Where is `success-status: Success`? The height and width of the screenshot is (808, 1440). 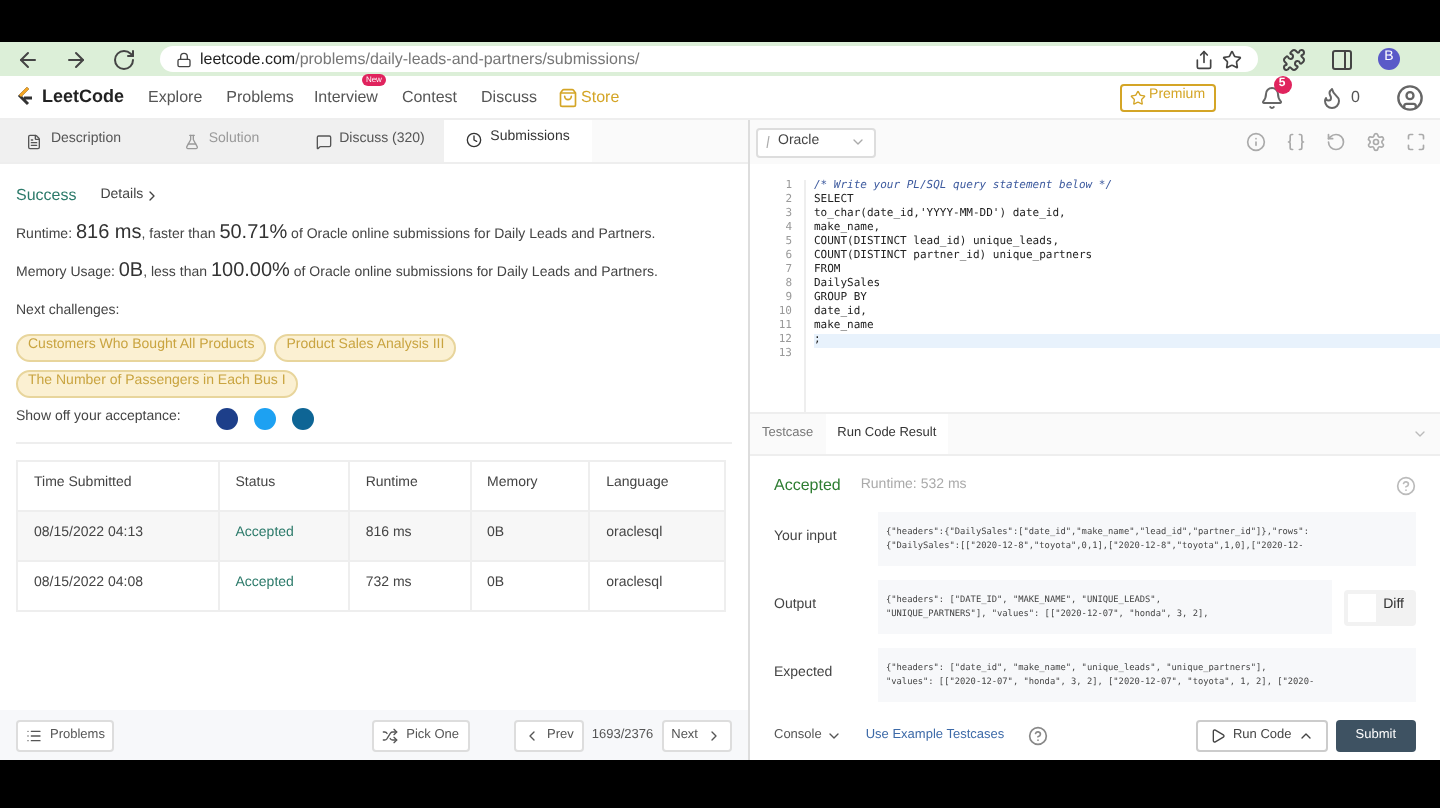
success-status: Success is located at coordinates (46, 196).